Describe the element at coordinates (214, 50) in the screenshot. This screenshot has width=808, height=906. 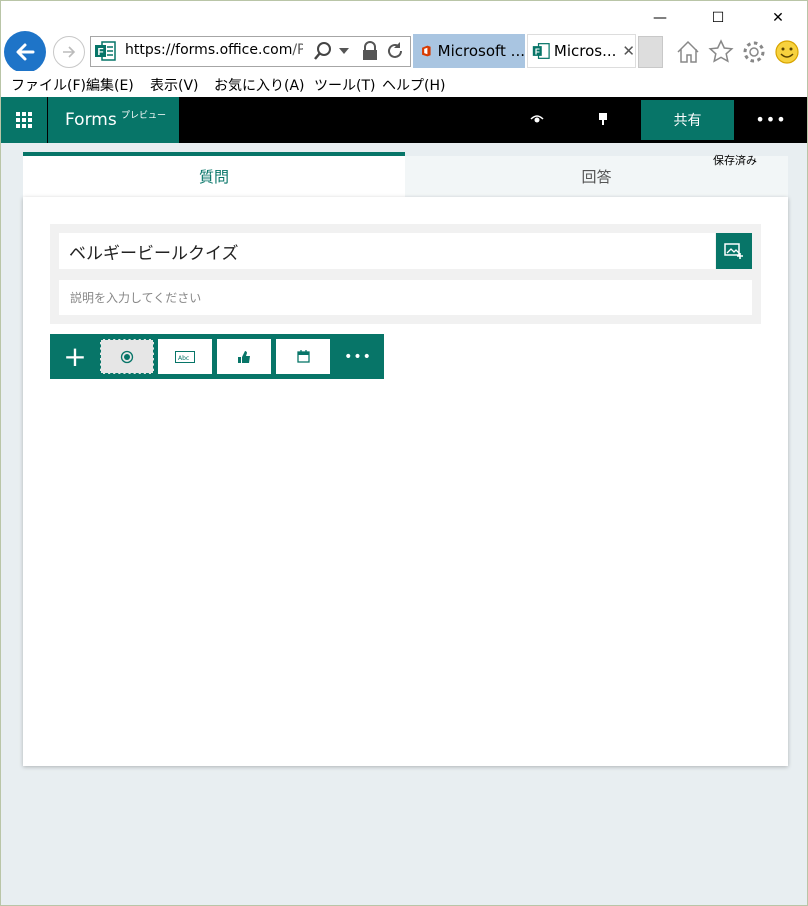
I see `url-text: https://forms.office.com/Pa` at that location.